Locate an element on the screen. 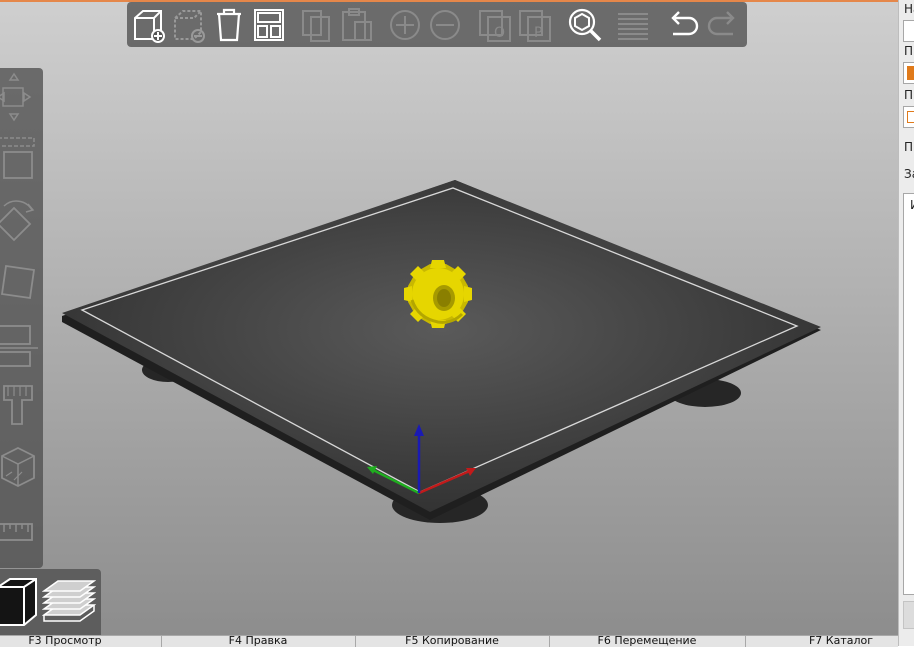 The height and width of the screenshot is (647, 914). remove-object-icon is located at coordinates (189, 26).